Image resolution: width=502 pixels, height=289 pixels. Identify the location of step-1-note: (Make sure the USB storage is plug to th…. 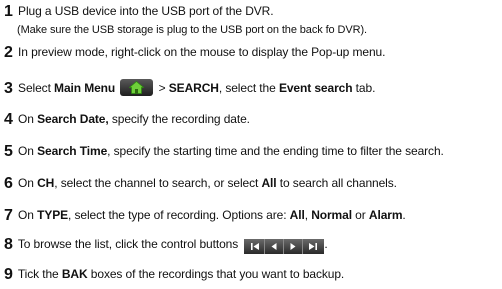
(192, 30).